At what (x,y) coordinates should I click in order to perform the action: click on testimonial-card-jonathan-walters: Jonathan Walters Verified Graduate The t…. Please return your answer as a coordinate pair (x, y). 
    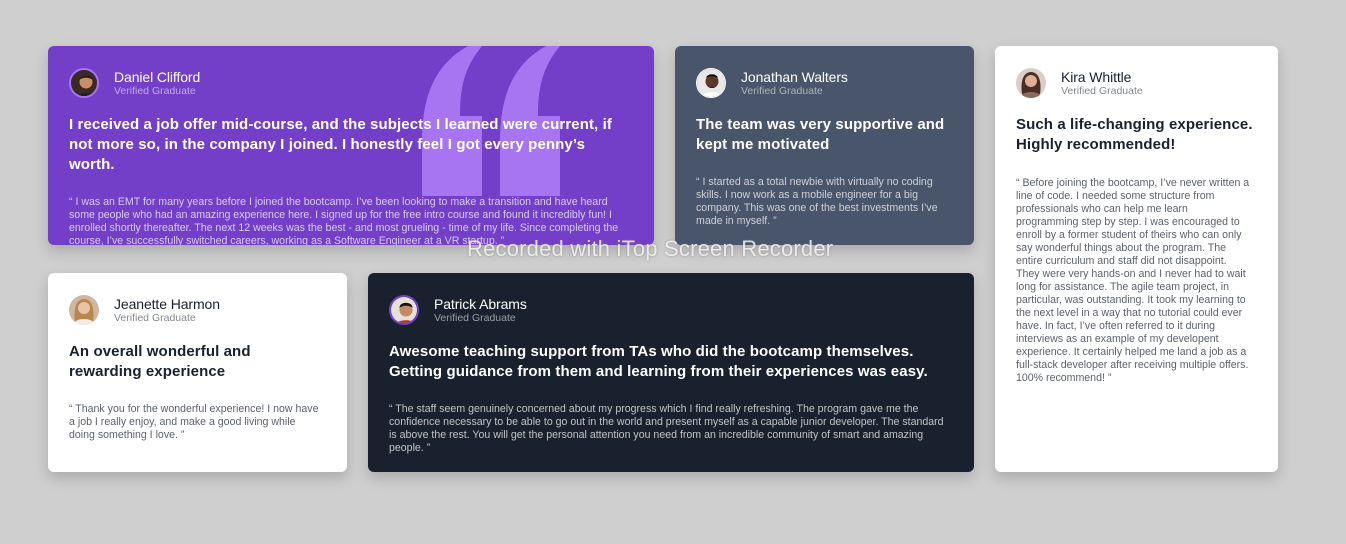
    Looking at the image, I should click on (824, 145).